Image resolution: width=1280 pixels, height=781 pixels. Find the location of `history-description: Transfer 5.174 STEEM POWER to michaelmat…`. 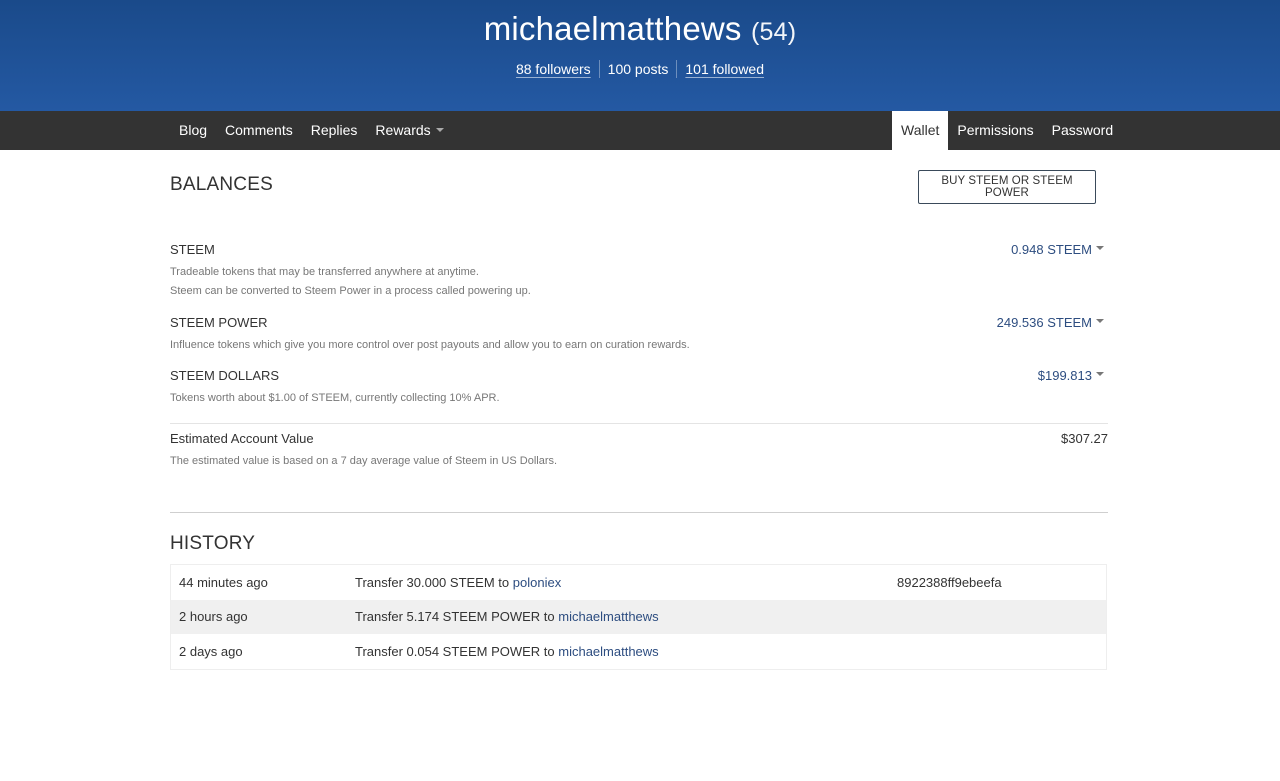

history-description: Transfer 5.174 STEEM POWER to michaelmat… is located at coordinates (626, 616).